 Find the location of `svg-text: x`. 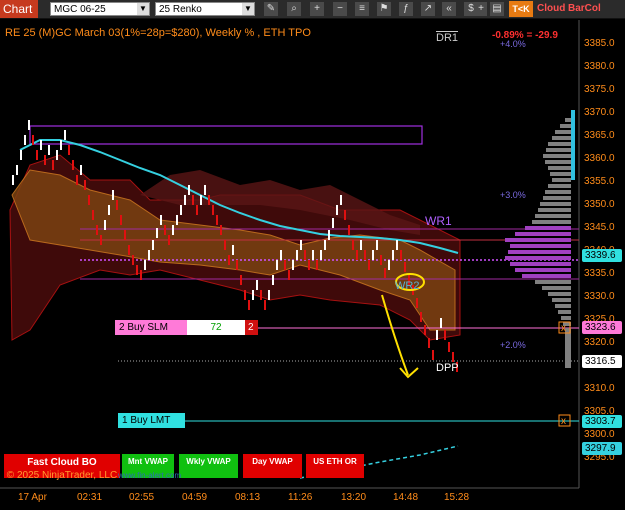

svg-text: x is located at coordinates (563, 328).